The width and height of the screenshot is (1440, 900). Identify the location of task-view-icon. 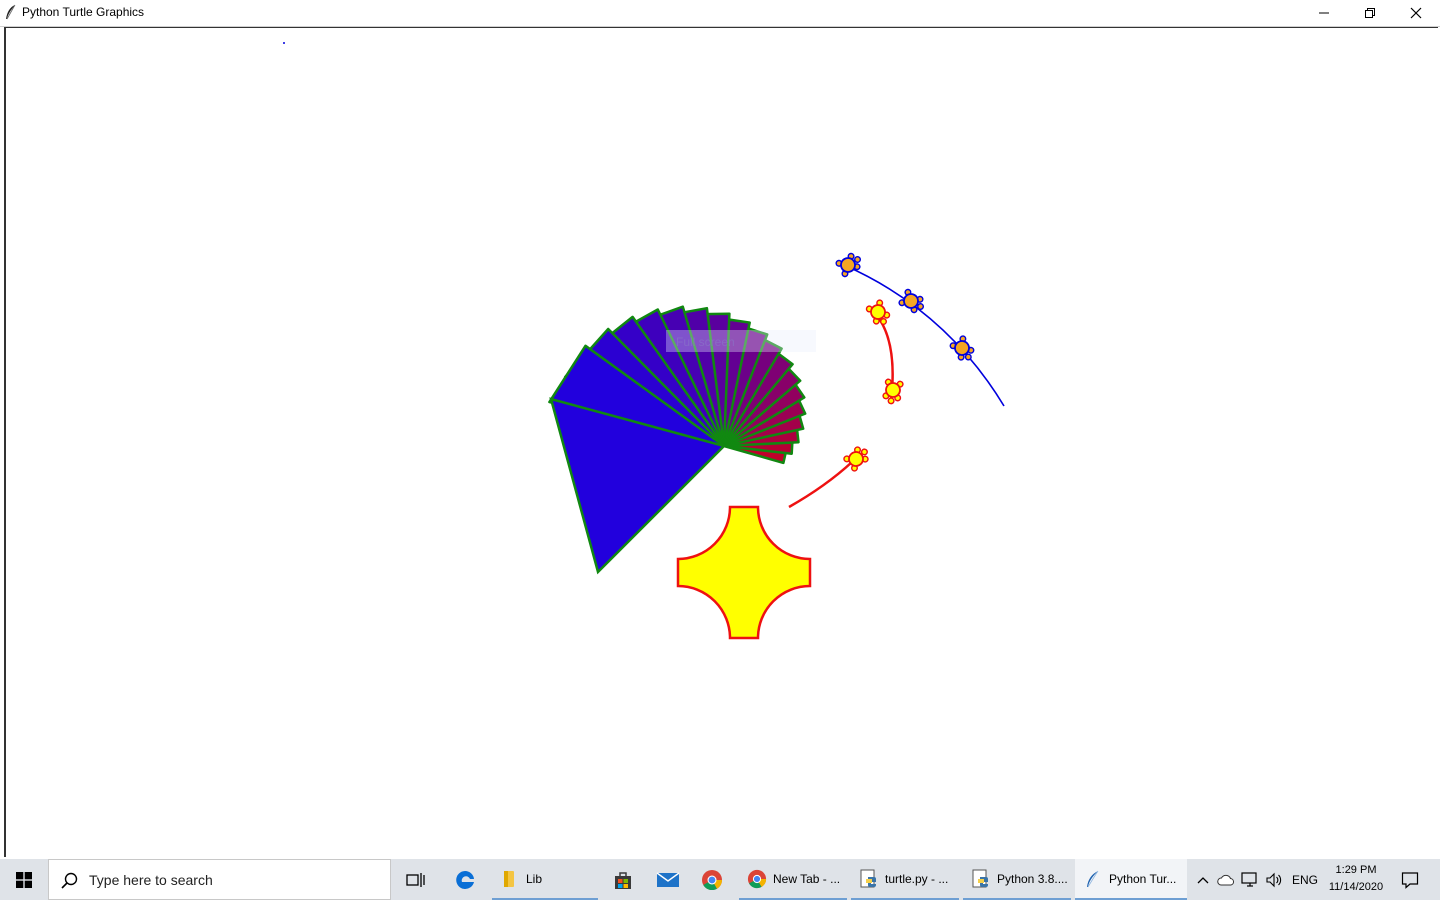
(415, 879).